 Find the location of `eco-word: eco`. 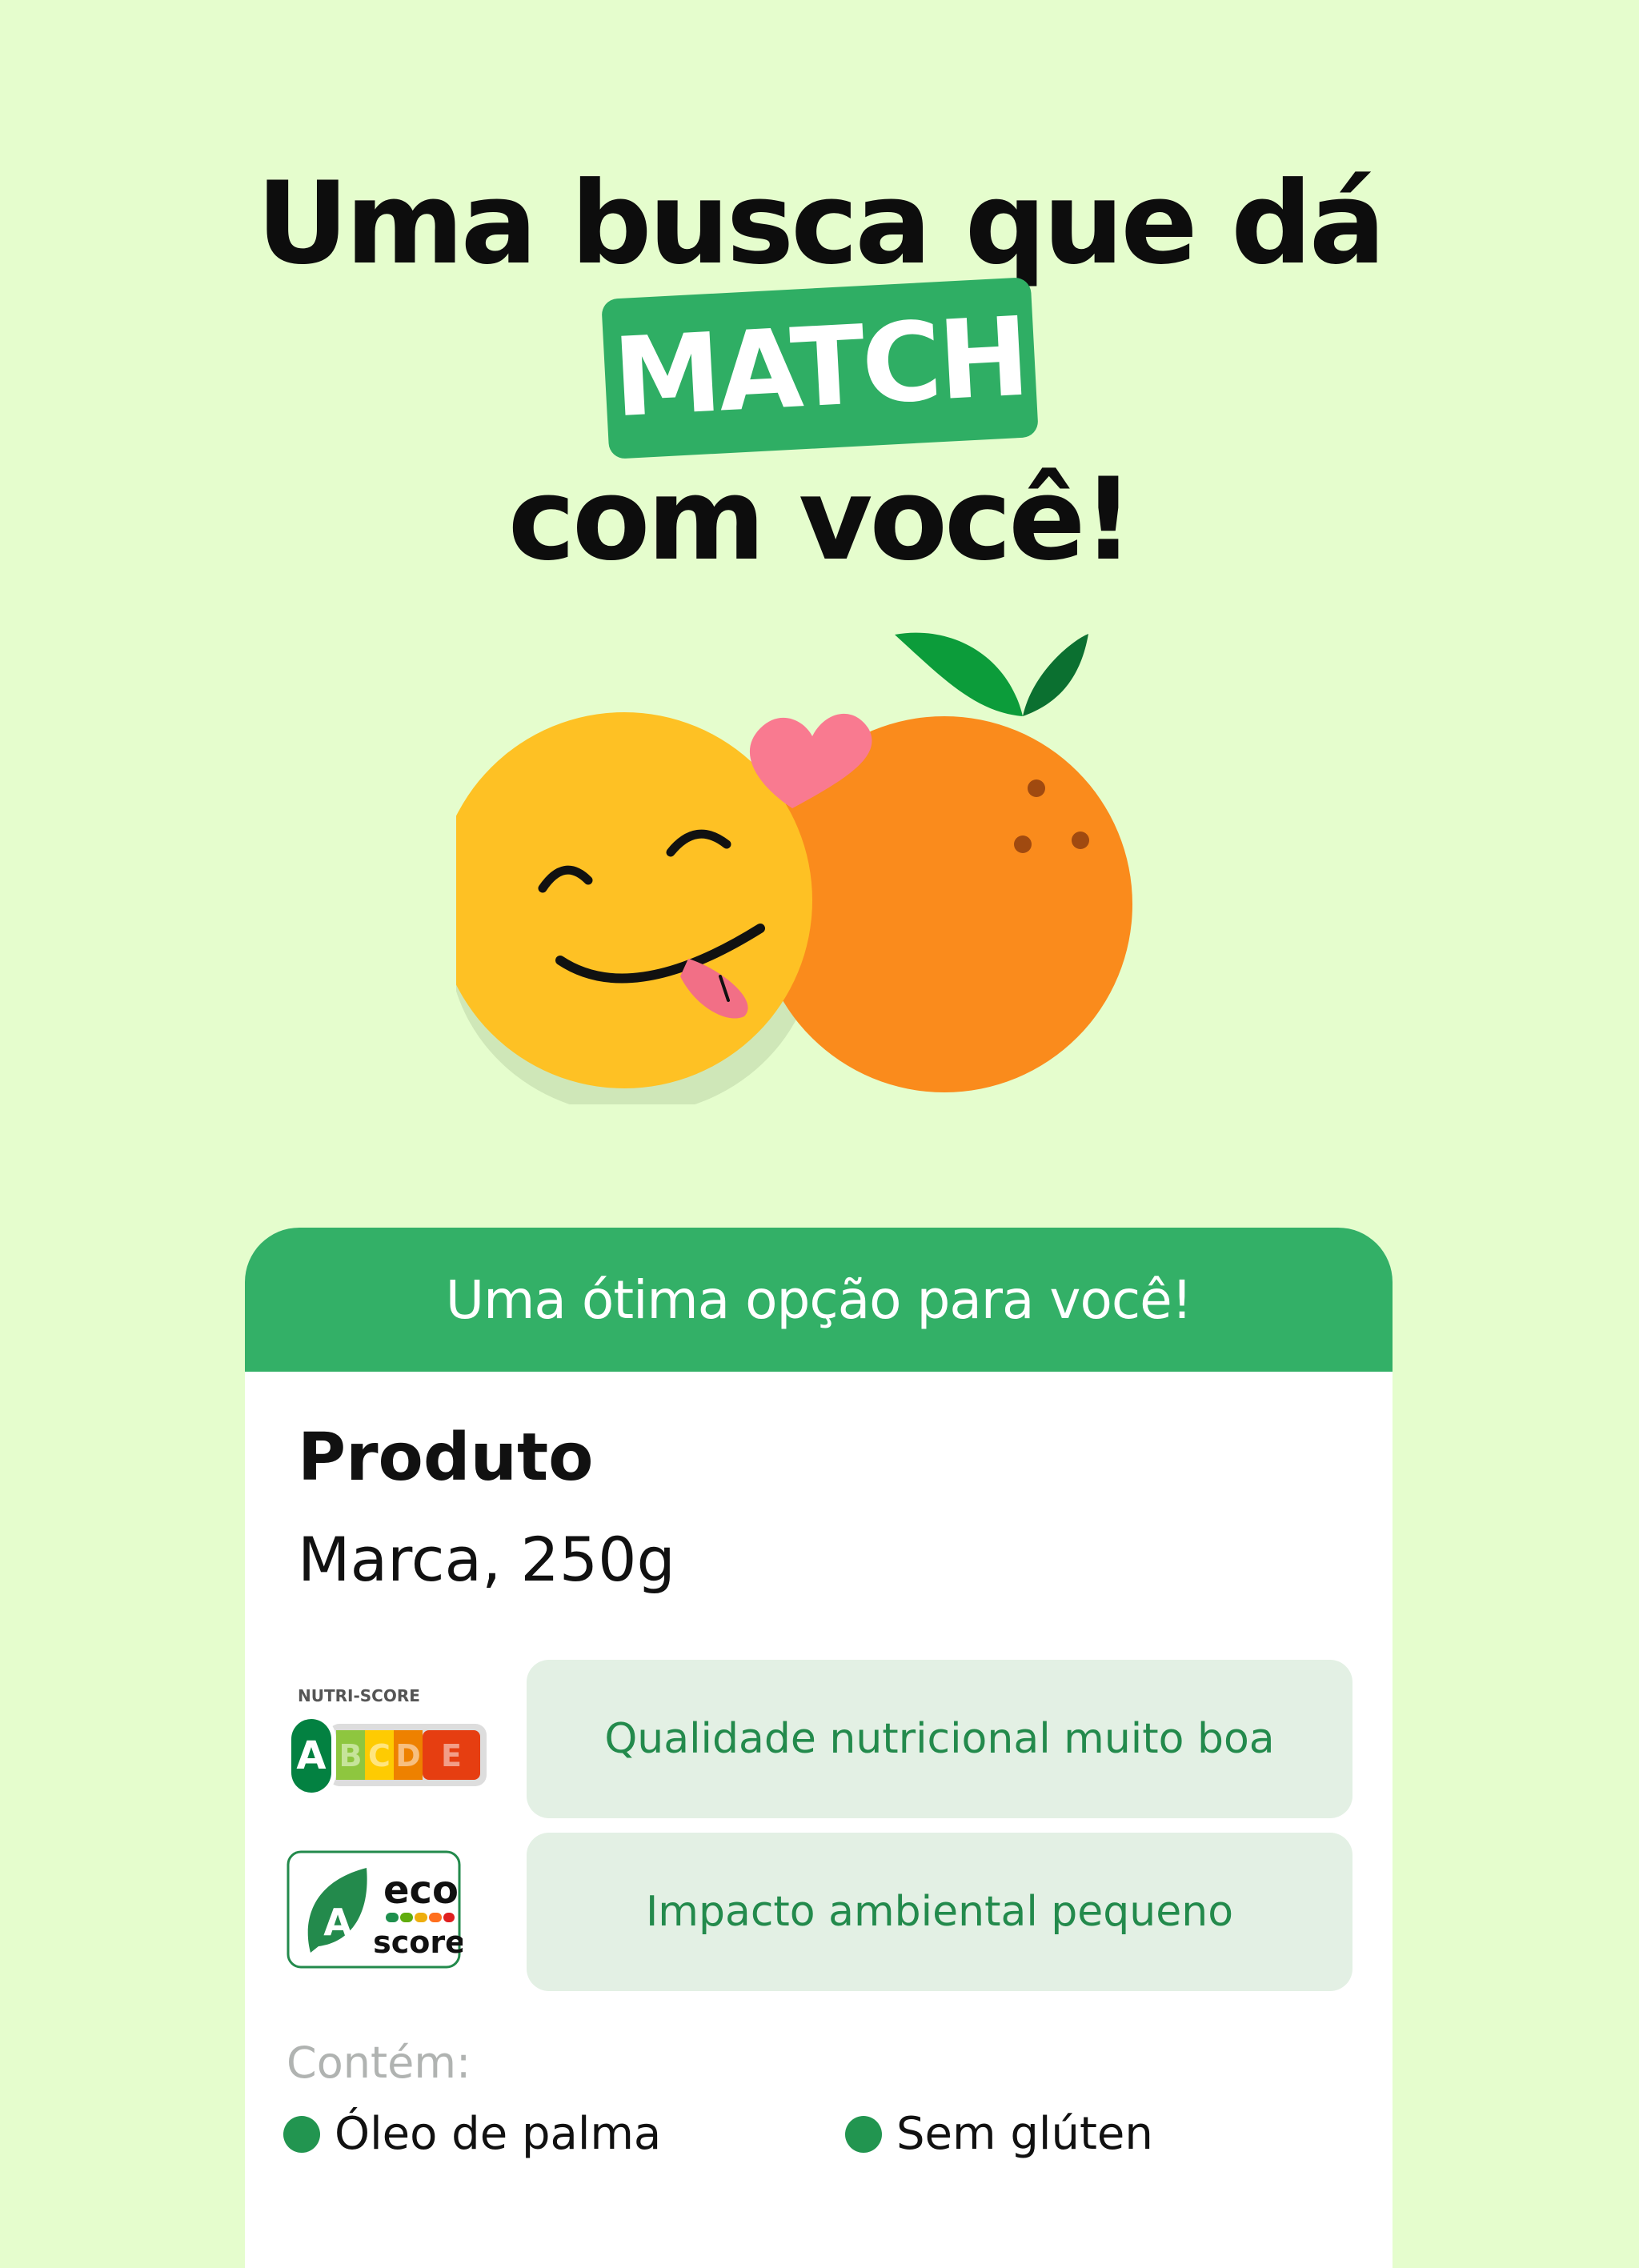

eco-word: eco is located at coordinates (421, 1890).